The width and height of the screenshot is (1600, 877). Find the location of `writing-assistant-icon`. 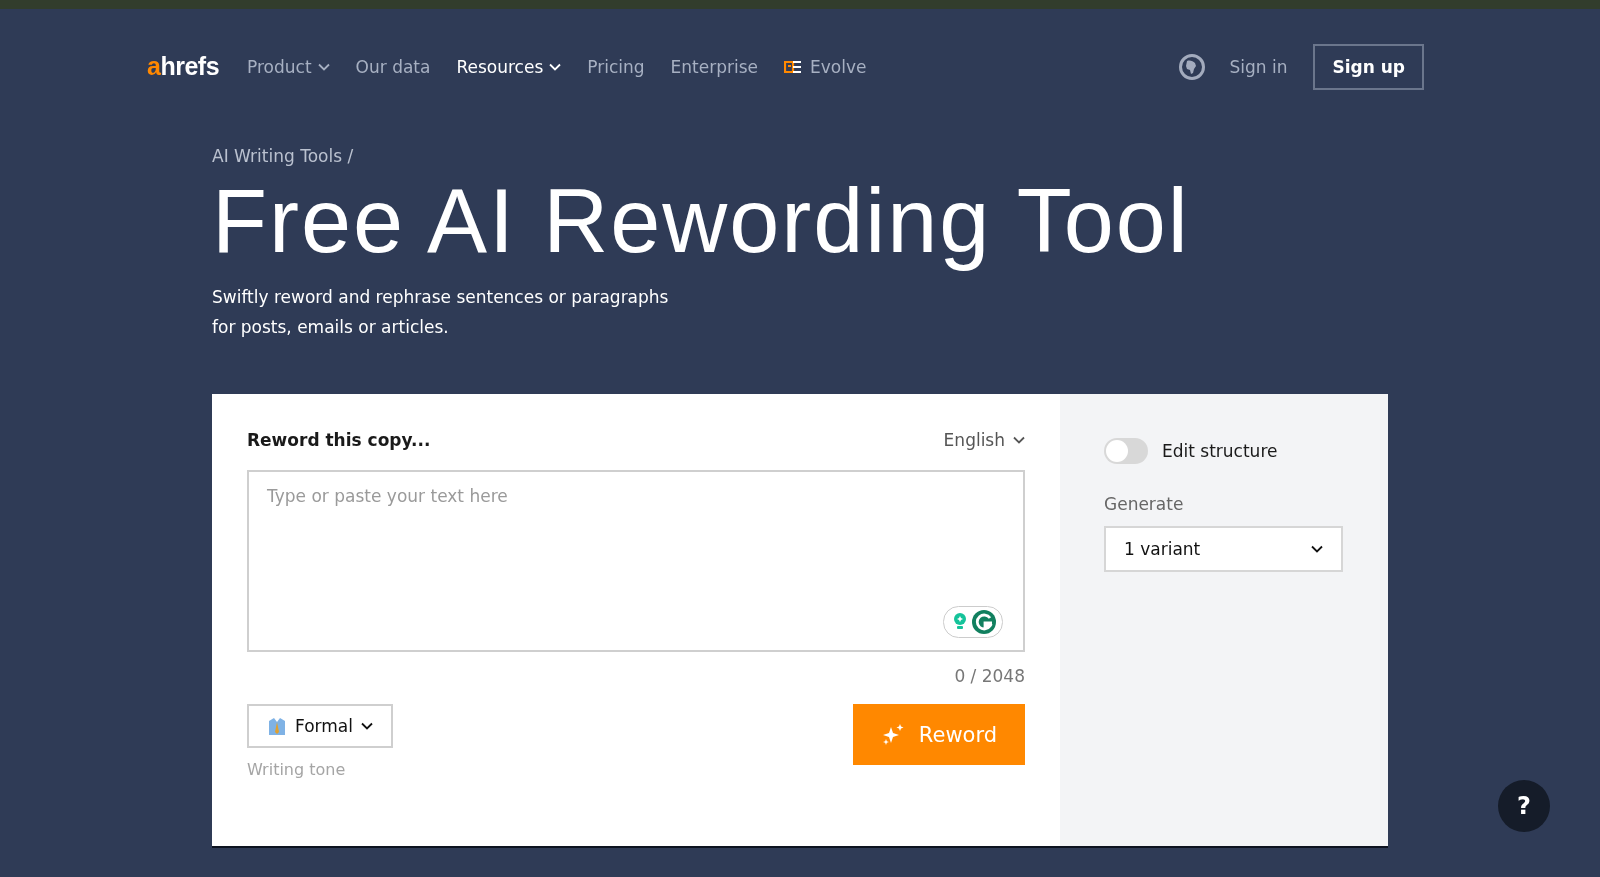

writing-assistant-icon is located at coordinates (973, 622).